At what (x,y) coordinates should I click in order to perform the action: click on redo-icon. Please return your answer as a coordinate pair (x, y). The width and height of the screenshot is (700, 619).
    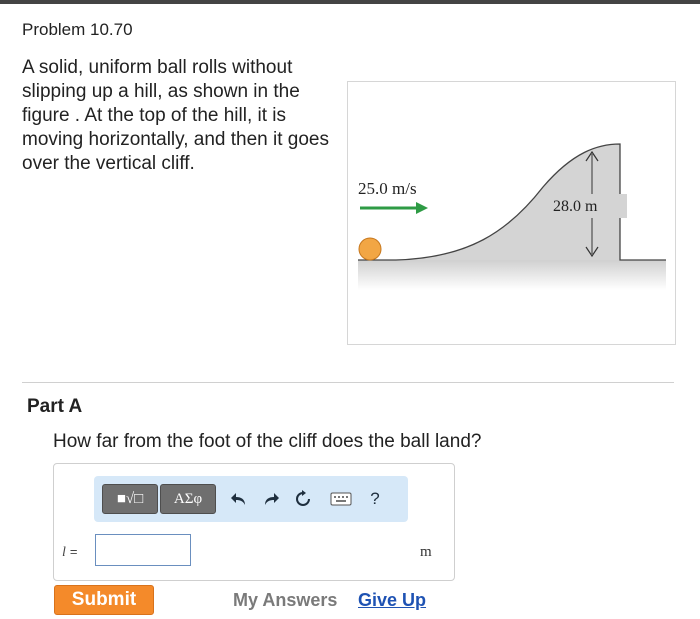
    Looking at the image, I should click on (271, 499).